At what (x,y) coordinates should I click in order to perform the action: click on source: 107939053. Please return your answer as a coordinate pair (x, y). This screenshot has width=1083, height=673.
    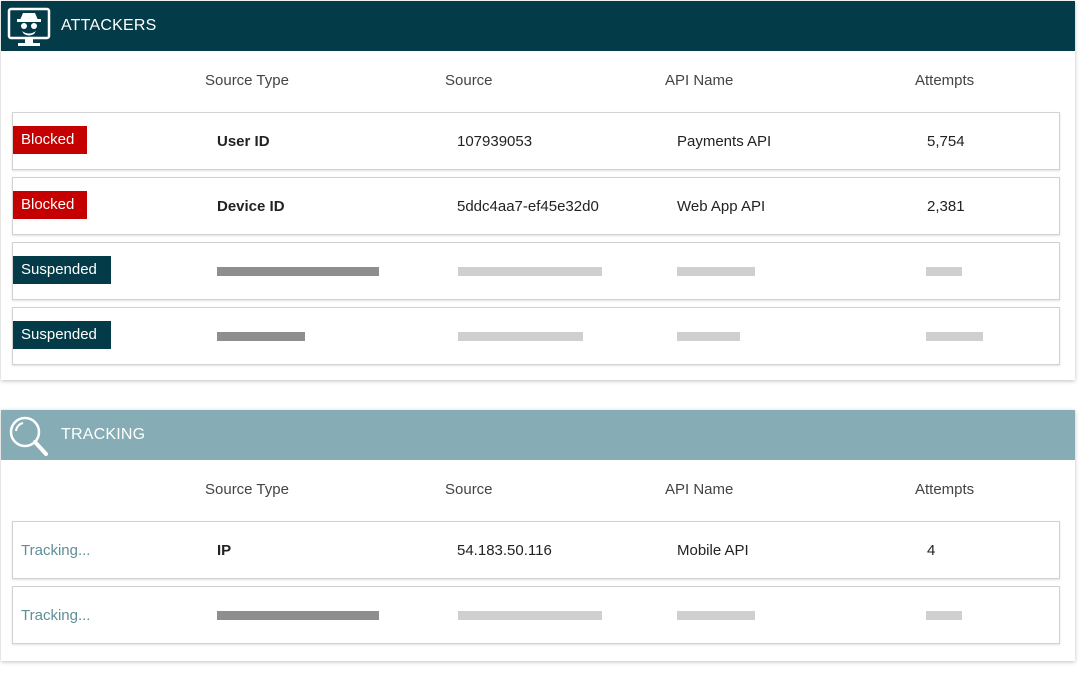
    Looking at the image, I should click on (495, 141).